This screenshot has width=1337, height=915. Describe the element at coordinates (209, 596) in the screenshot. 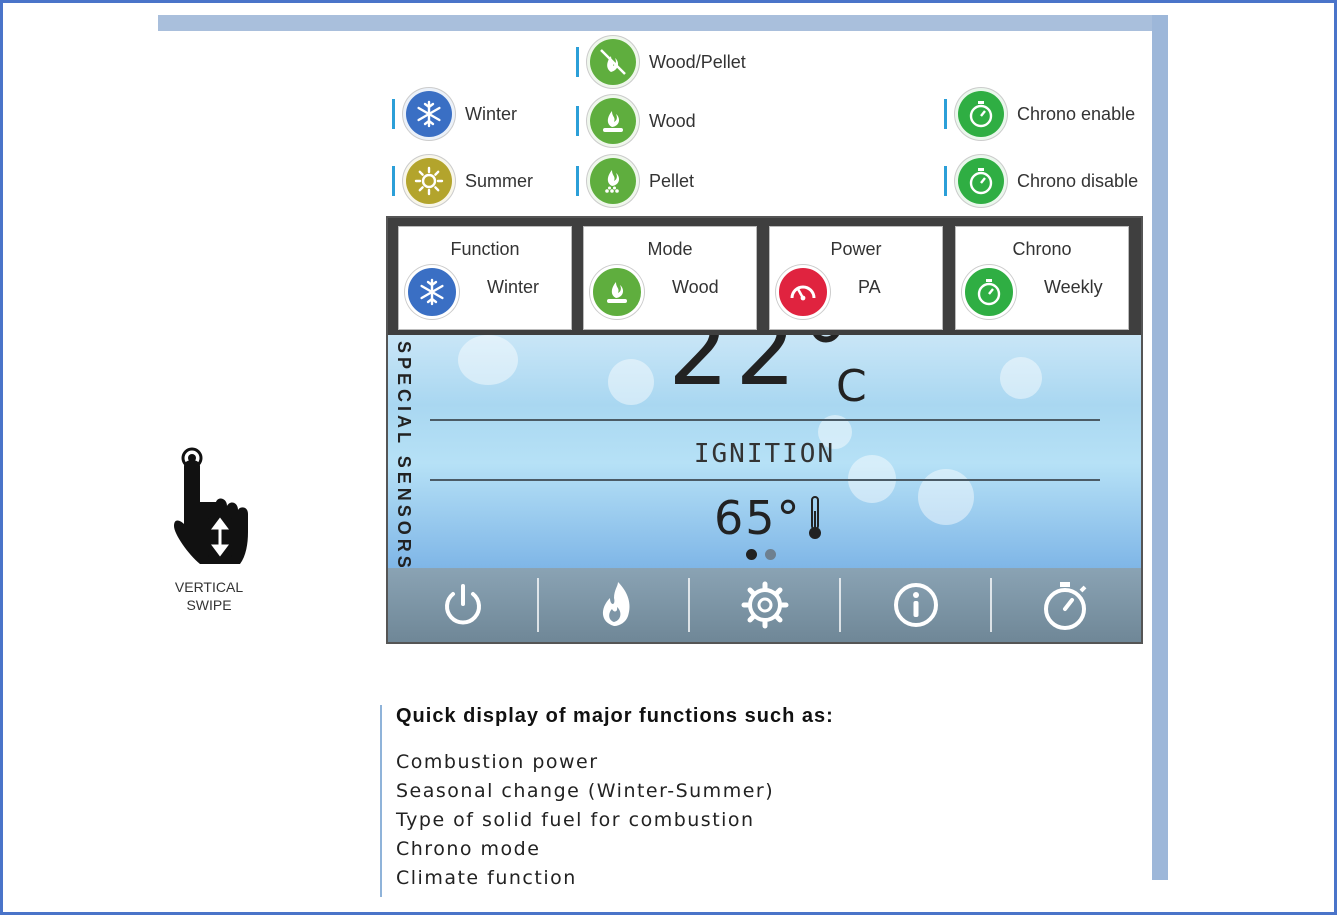

I see `swipe-caption: VERTICAL SWIPE` at that location.